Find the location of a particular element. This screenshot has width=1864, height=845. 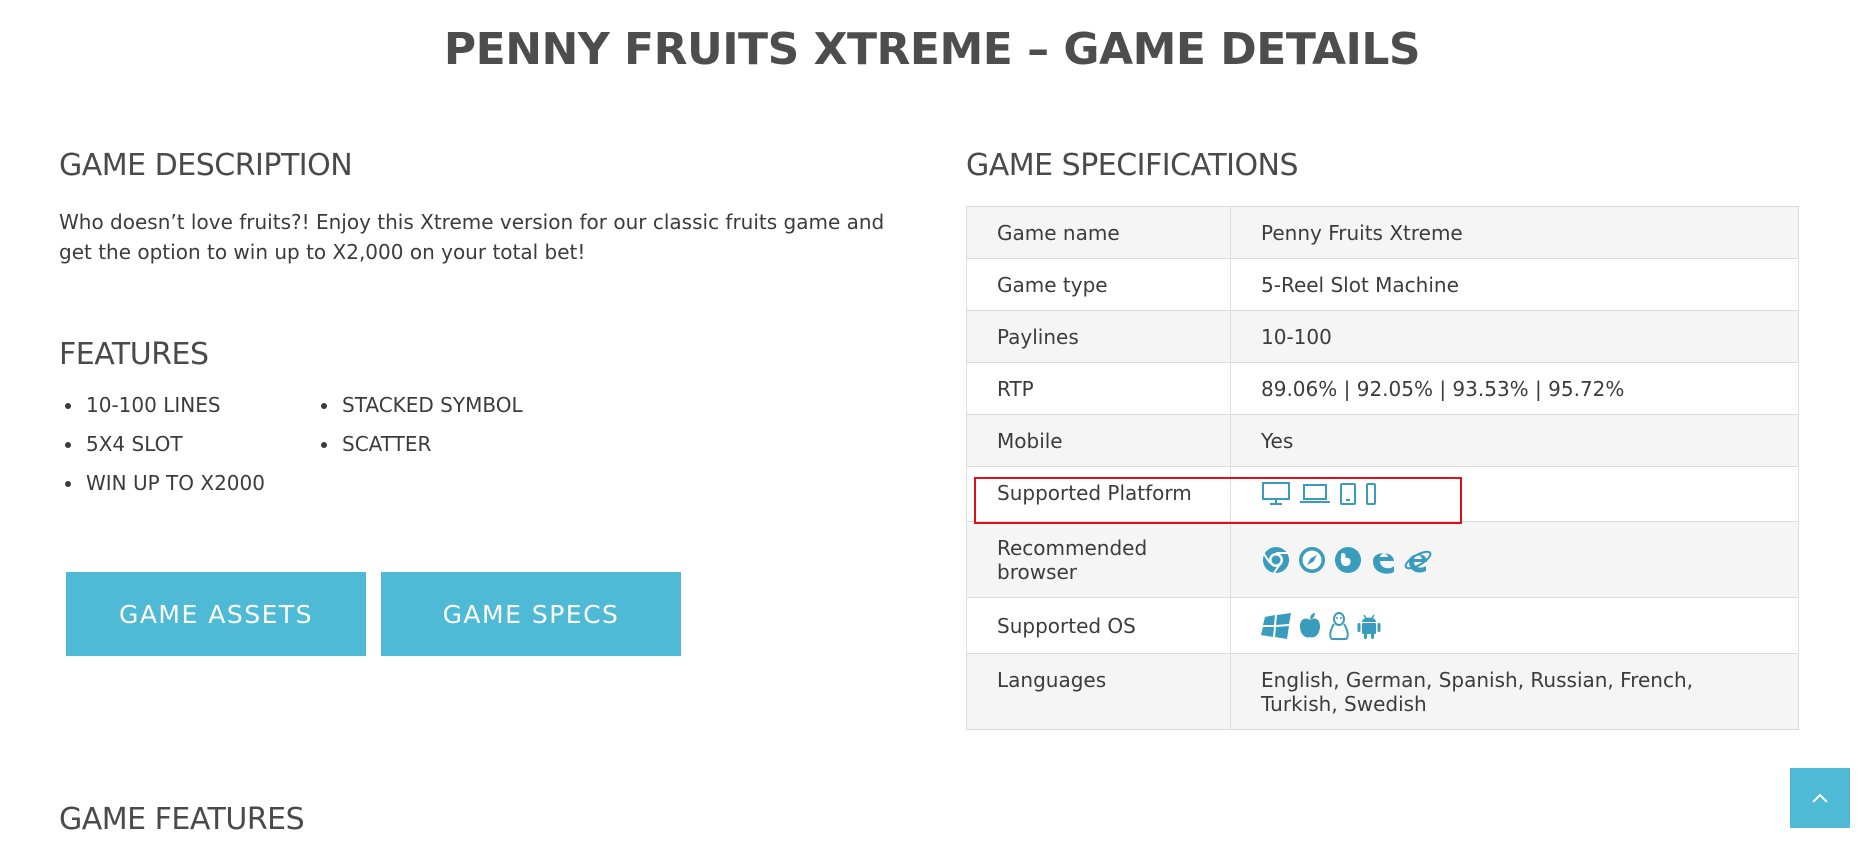

laptop-icon is located at coordinates (1315, 494).